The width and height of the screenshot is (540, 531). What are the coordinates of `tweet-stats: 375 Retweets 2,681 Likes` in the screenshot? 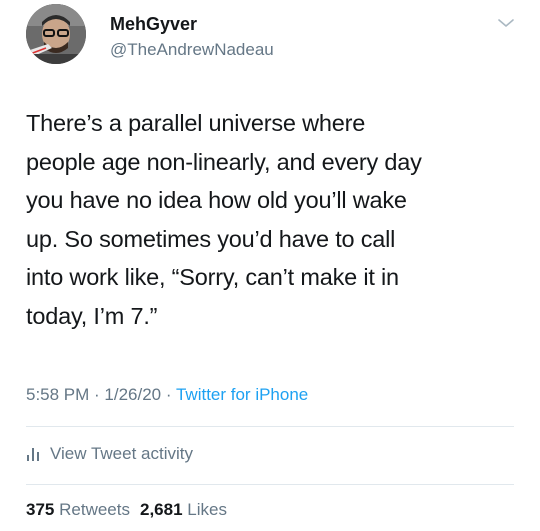 It's located at (126, 510).